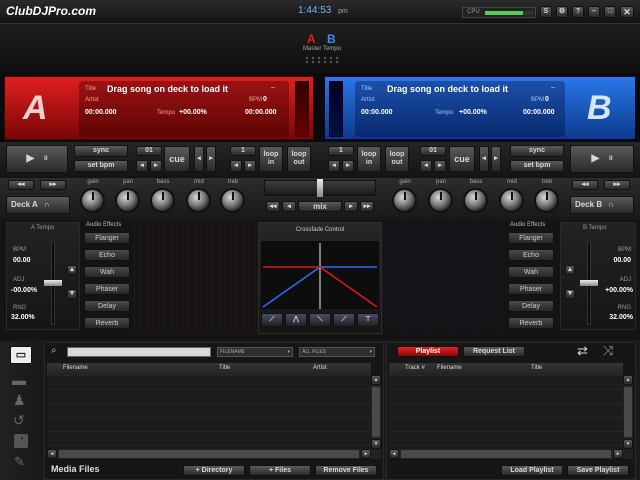 The height and width of the screenshot is (480, 640). What do you see at coordinates (449, 368) in the screenshot?
I see `playlist-col-filename: Filename` at bounding box center [449, 368].